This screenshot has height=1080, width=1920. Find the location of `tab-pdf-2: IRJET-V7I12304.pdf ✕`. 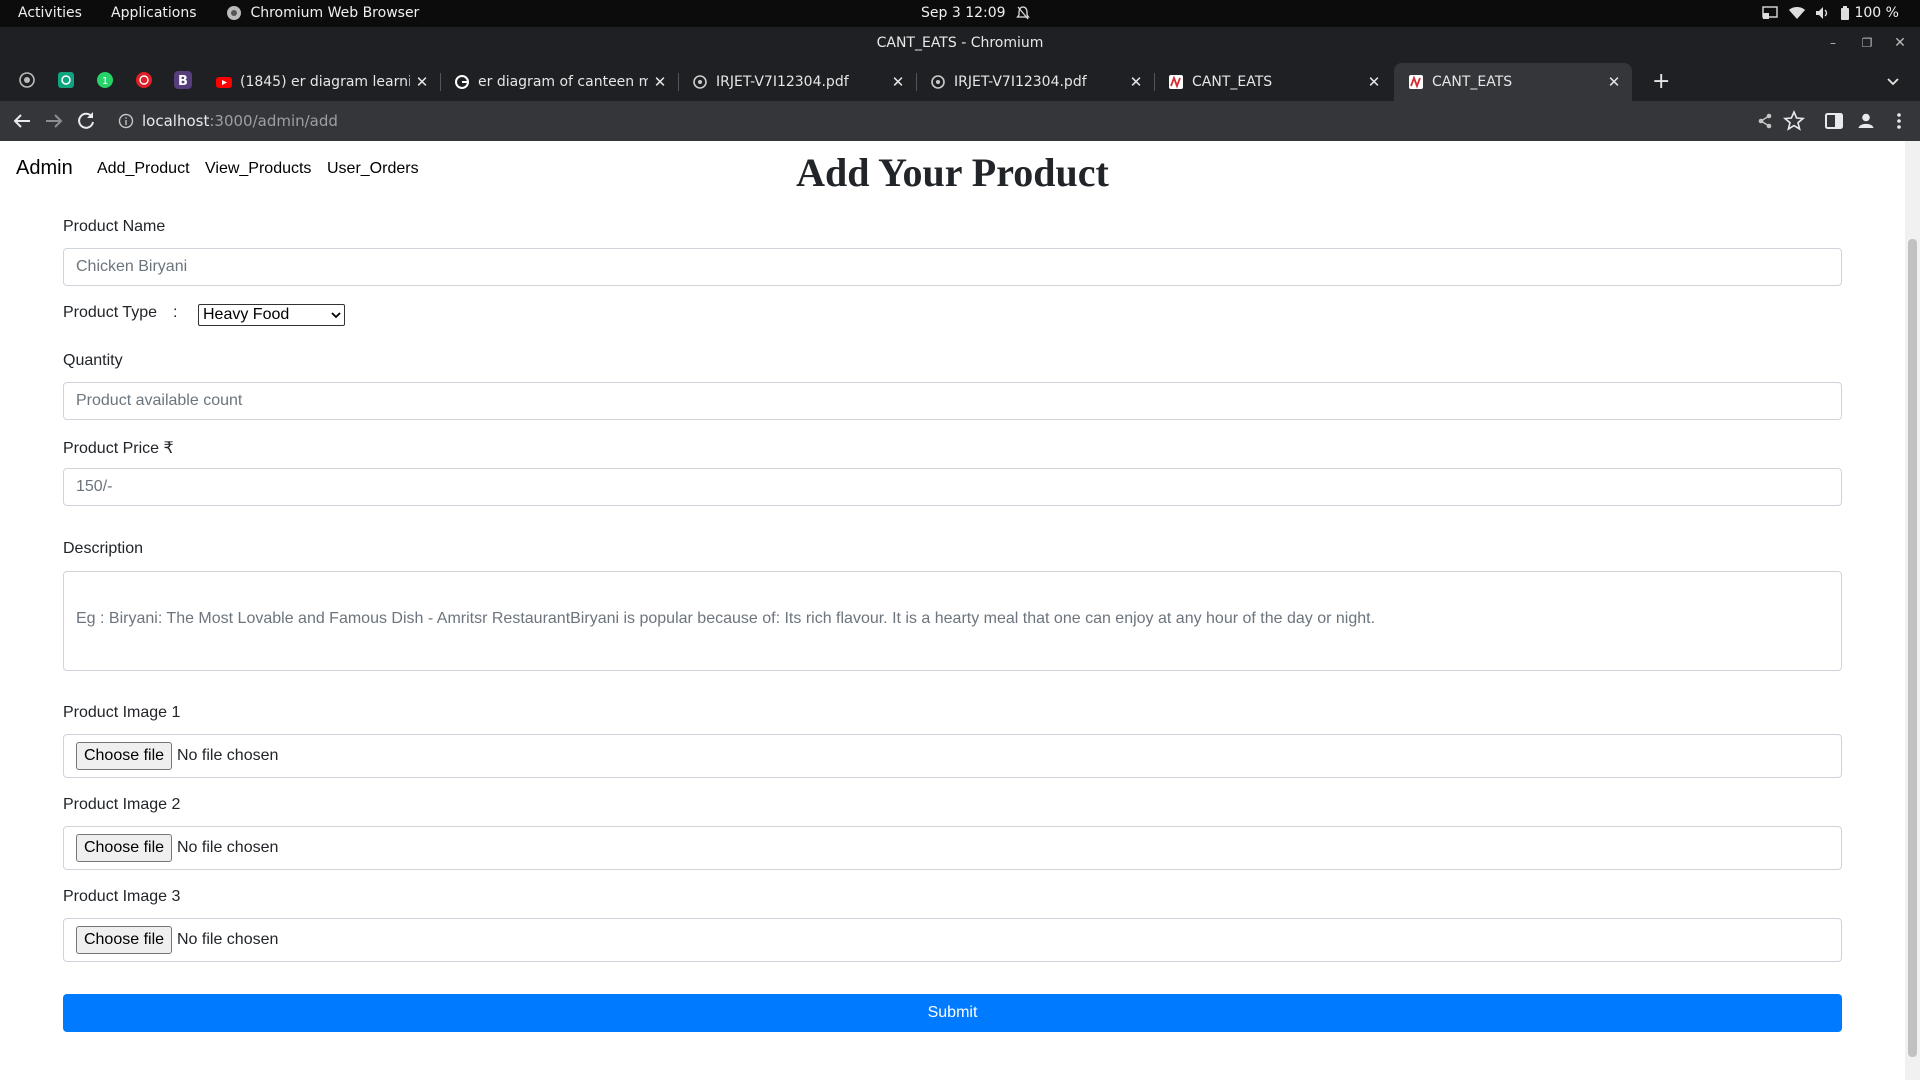

tab-pdf-2: IRJET-V7I12304.pdf ✕ is located at coordinates (1035, 82).